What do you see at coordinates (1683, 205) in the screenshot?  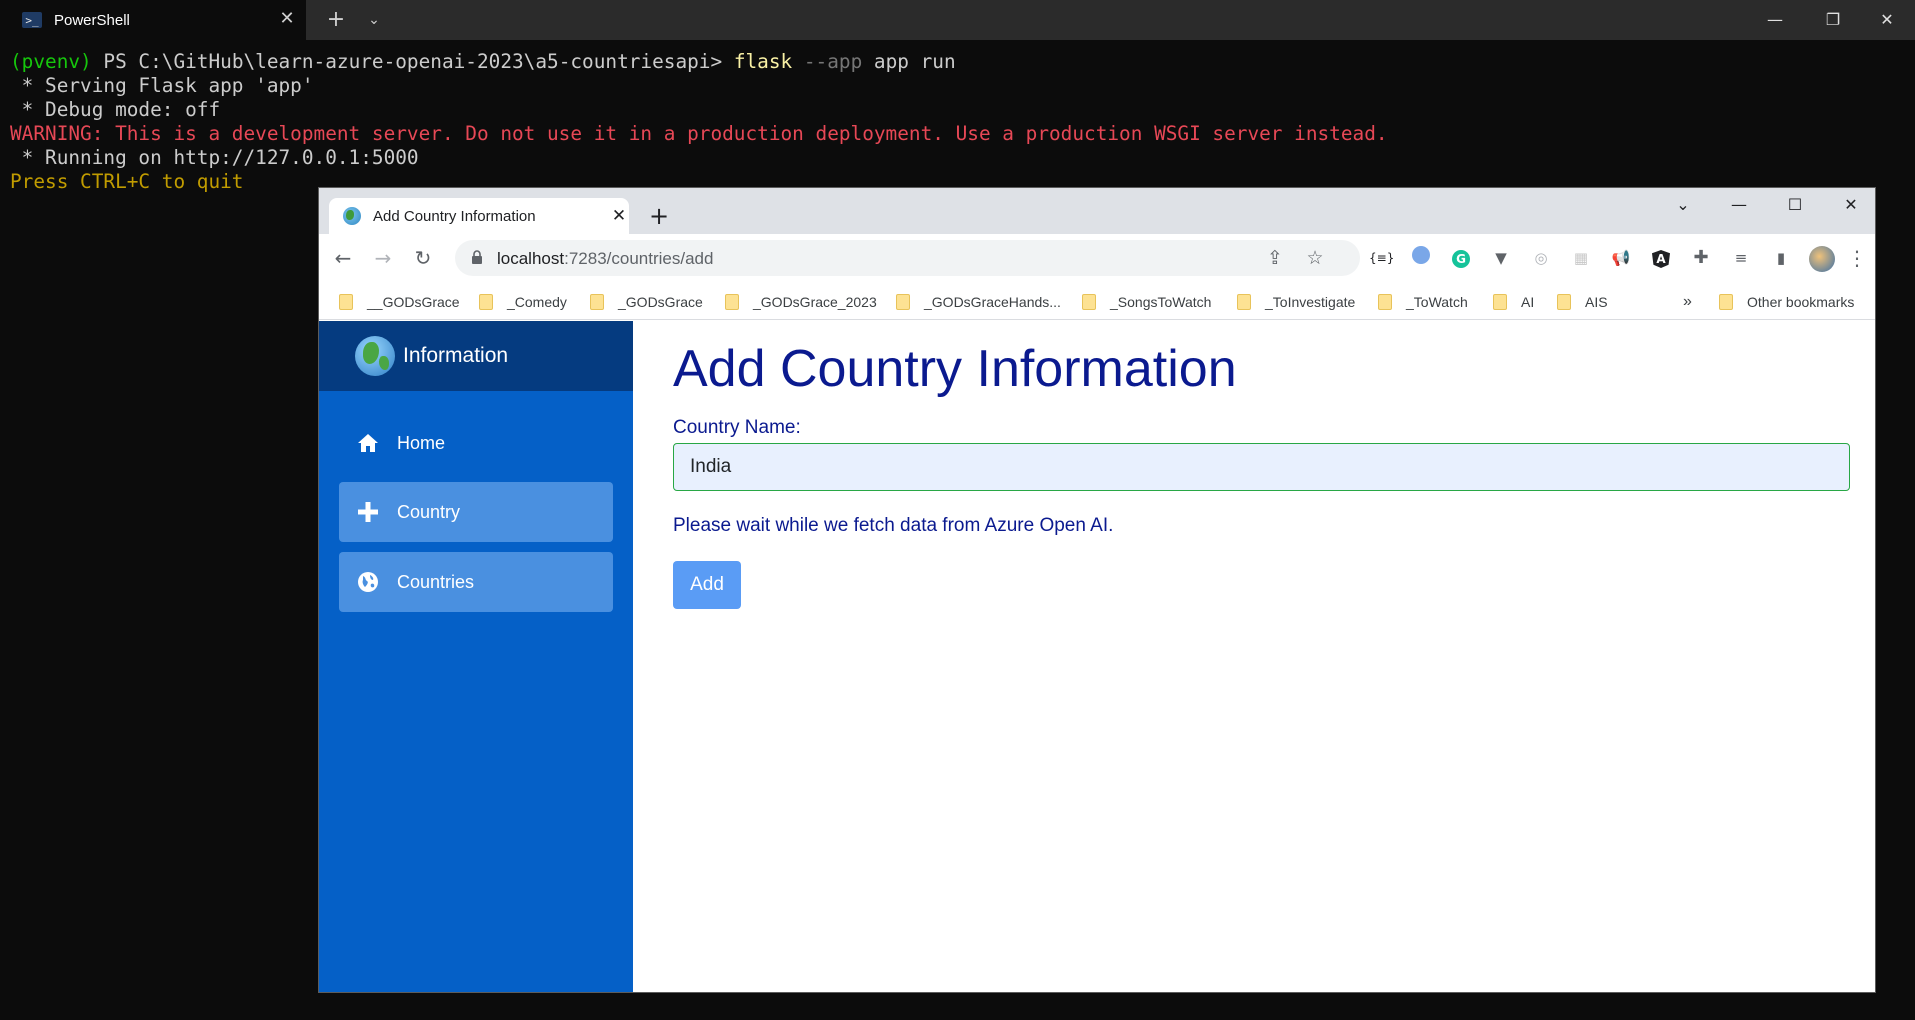 I see `tab-search-icon: ⌄` at bounding box center [1683, 205].